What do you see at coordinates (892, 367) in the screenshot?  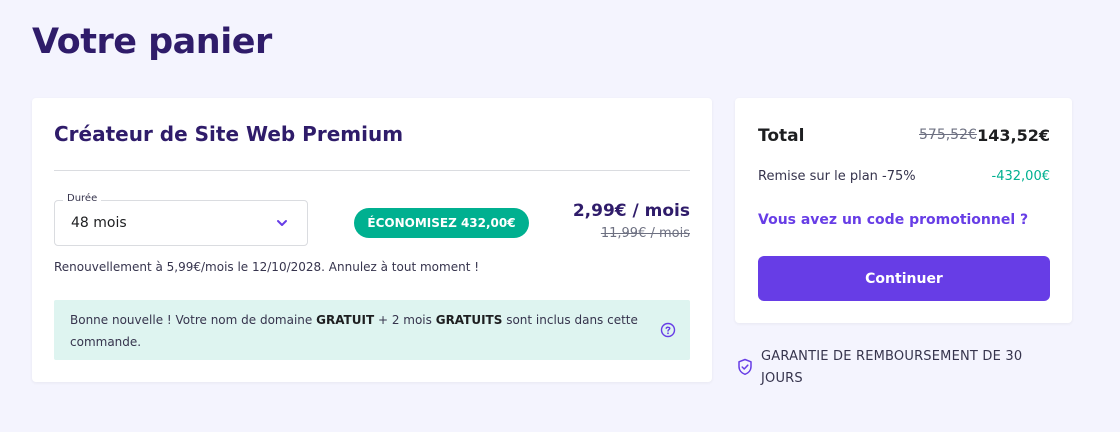 I see `guarantee-text: GARANTIE DE REMBOURSEMENT DE 30 JOURS` at bounding box center [892, 367].